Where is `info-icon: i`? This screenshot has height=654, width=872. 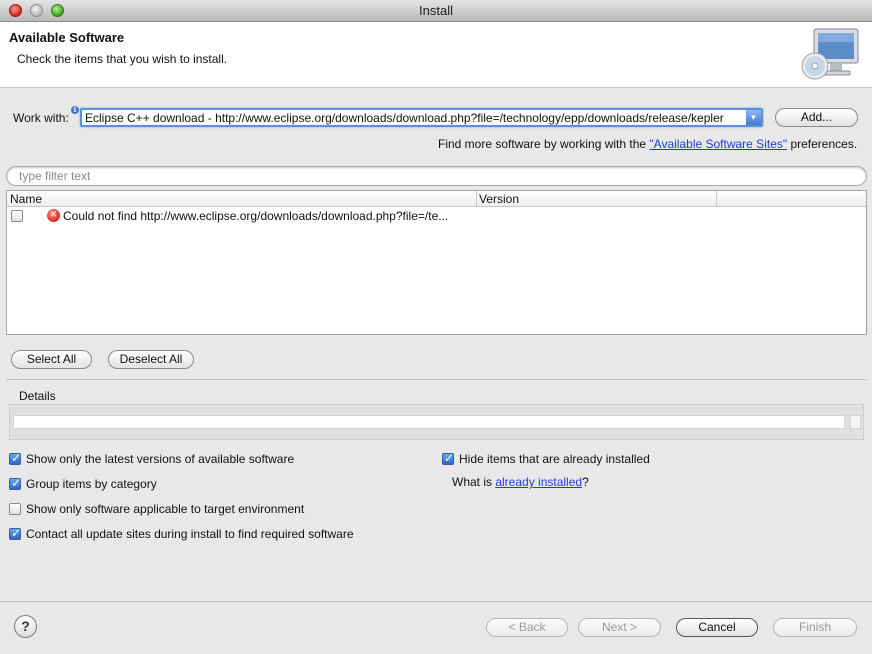 info-icon: i is located at coordinates (75, 110).